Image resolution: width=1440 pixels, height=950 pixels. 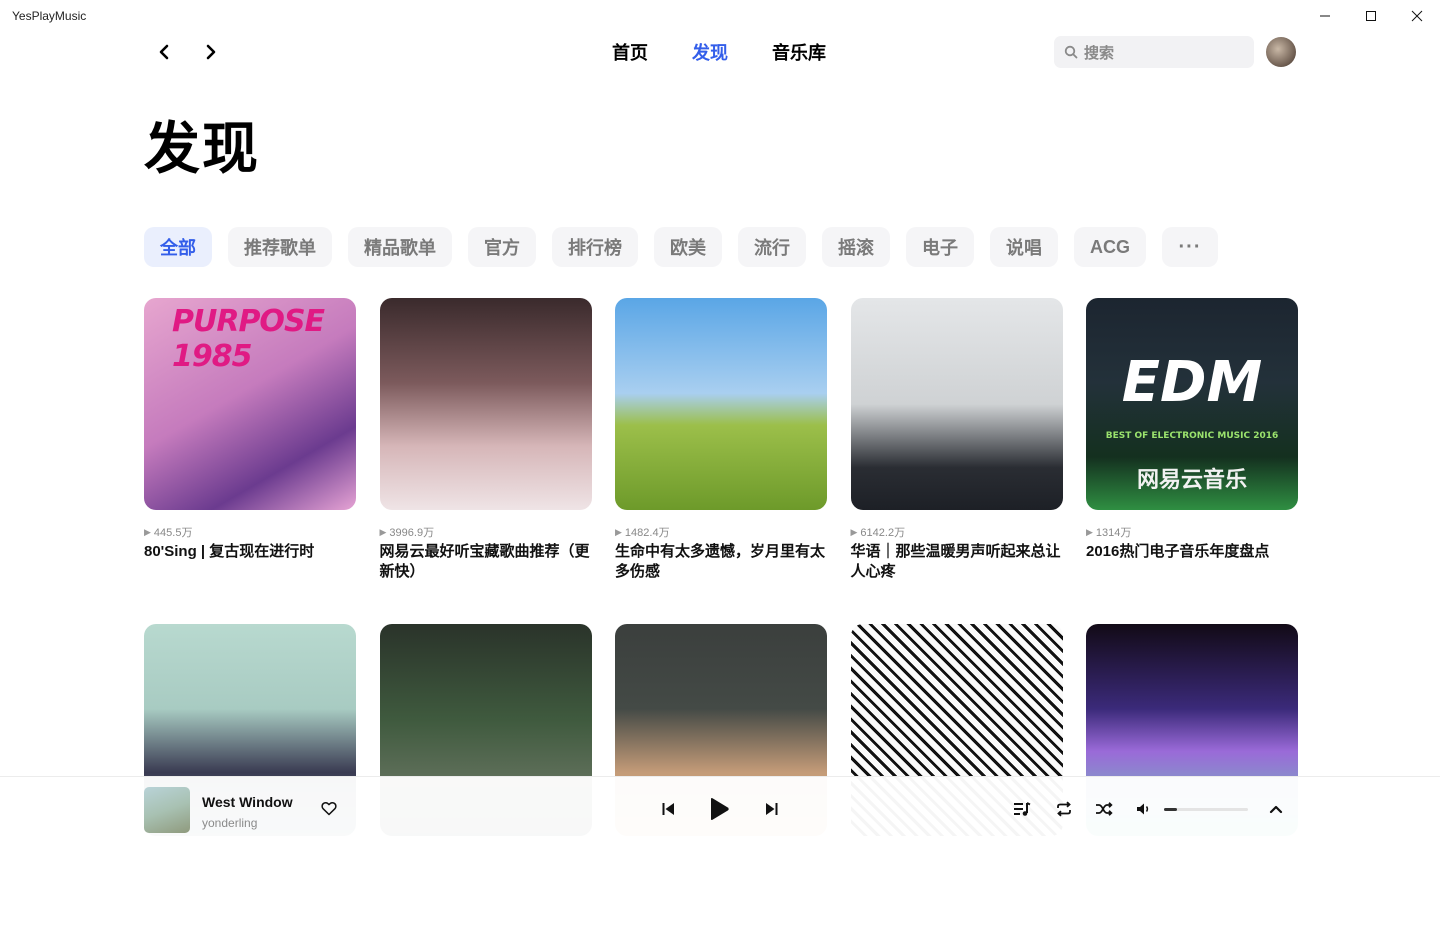 I want to click on previous-button, so click(x=668, y=809).